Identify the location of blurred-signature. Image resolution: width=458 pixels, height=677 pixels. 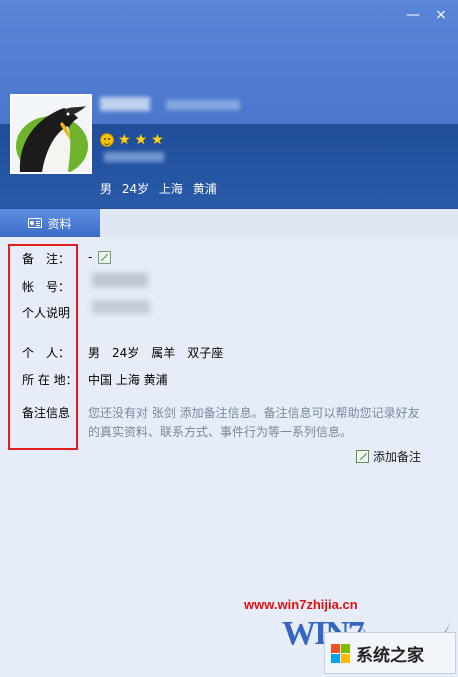
(134, 157).